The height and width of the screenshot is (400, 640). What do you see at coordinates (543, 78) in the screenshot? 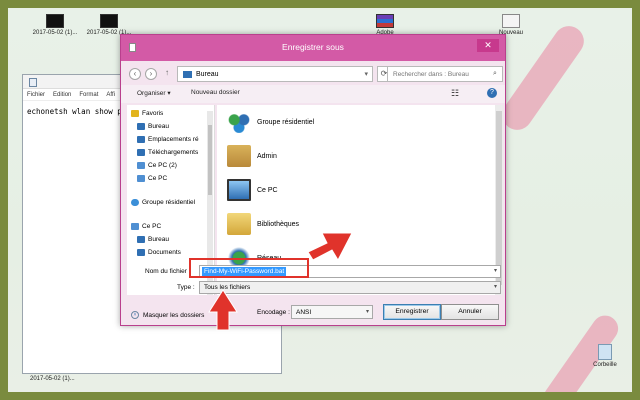
I see `wallpaper-streak` at bounding box center [543, 78].